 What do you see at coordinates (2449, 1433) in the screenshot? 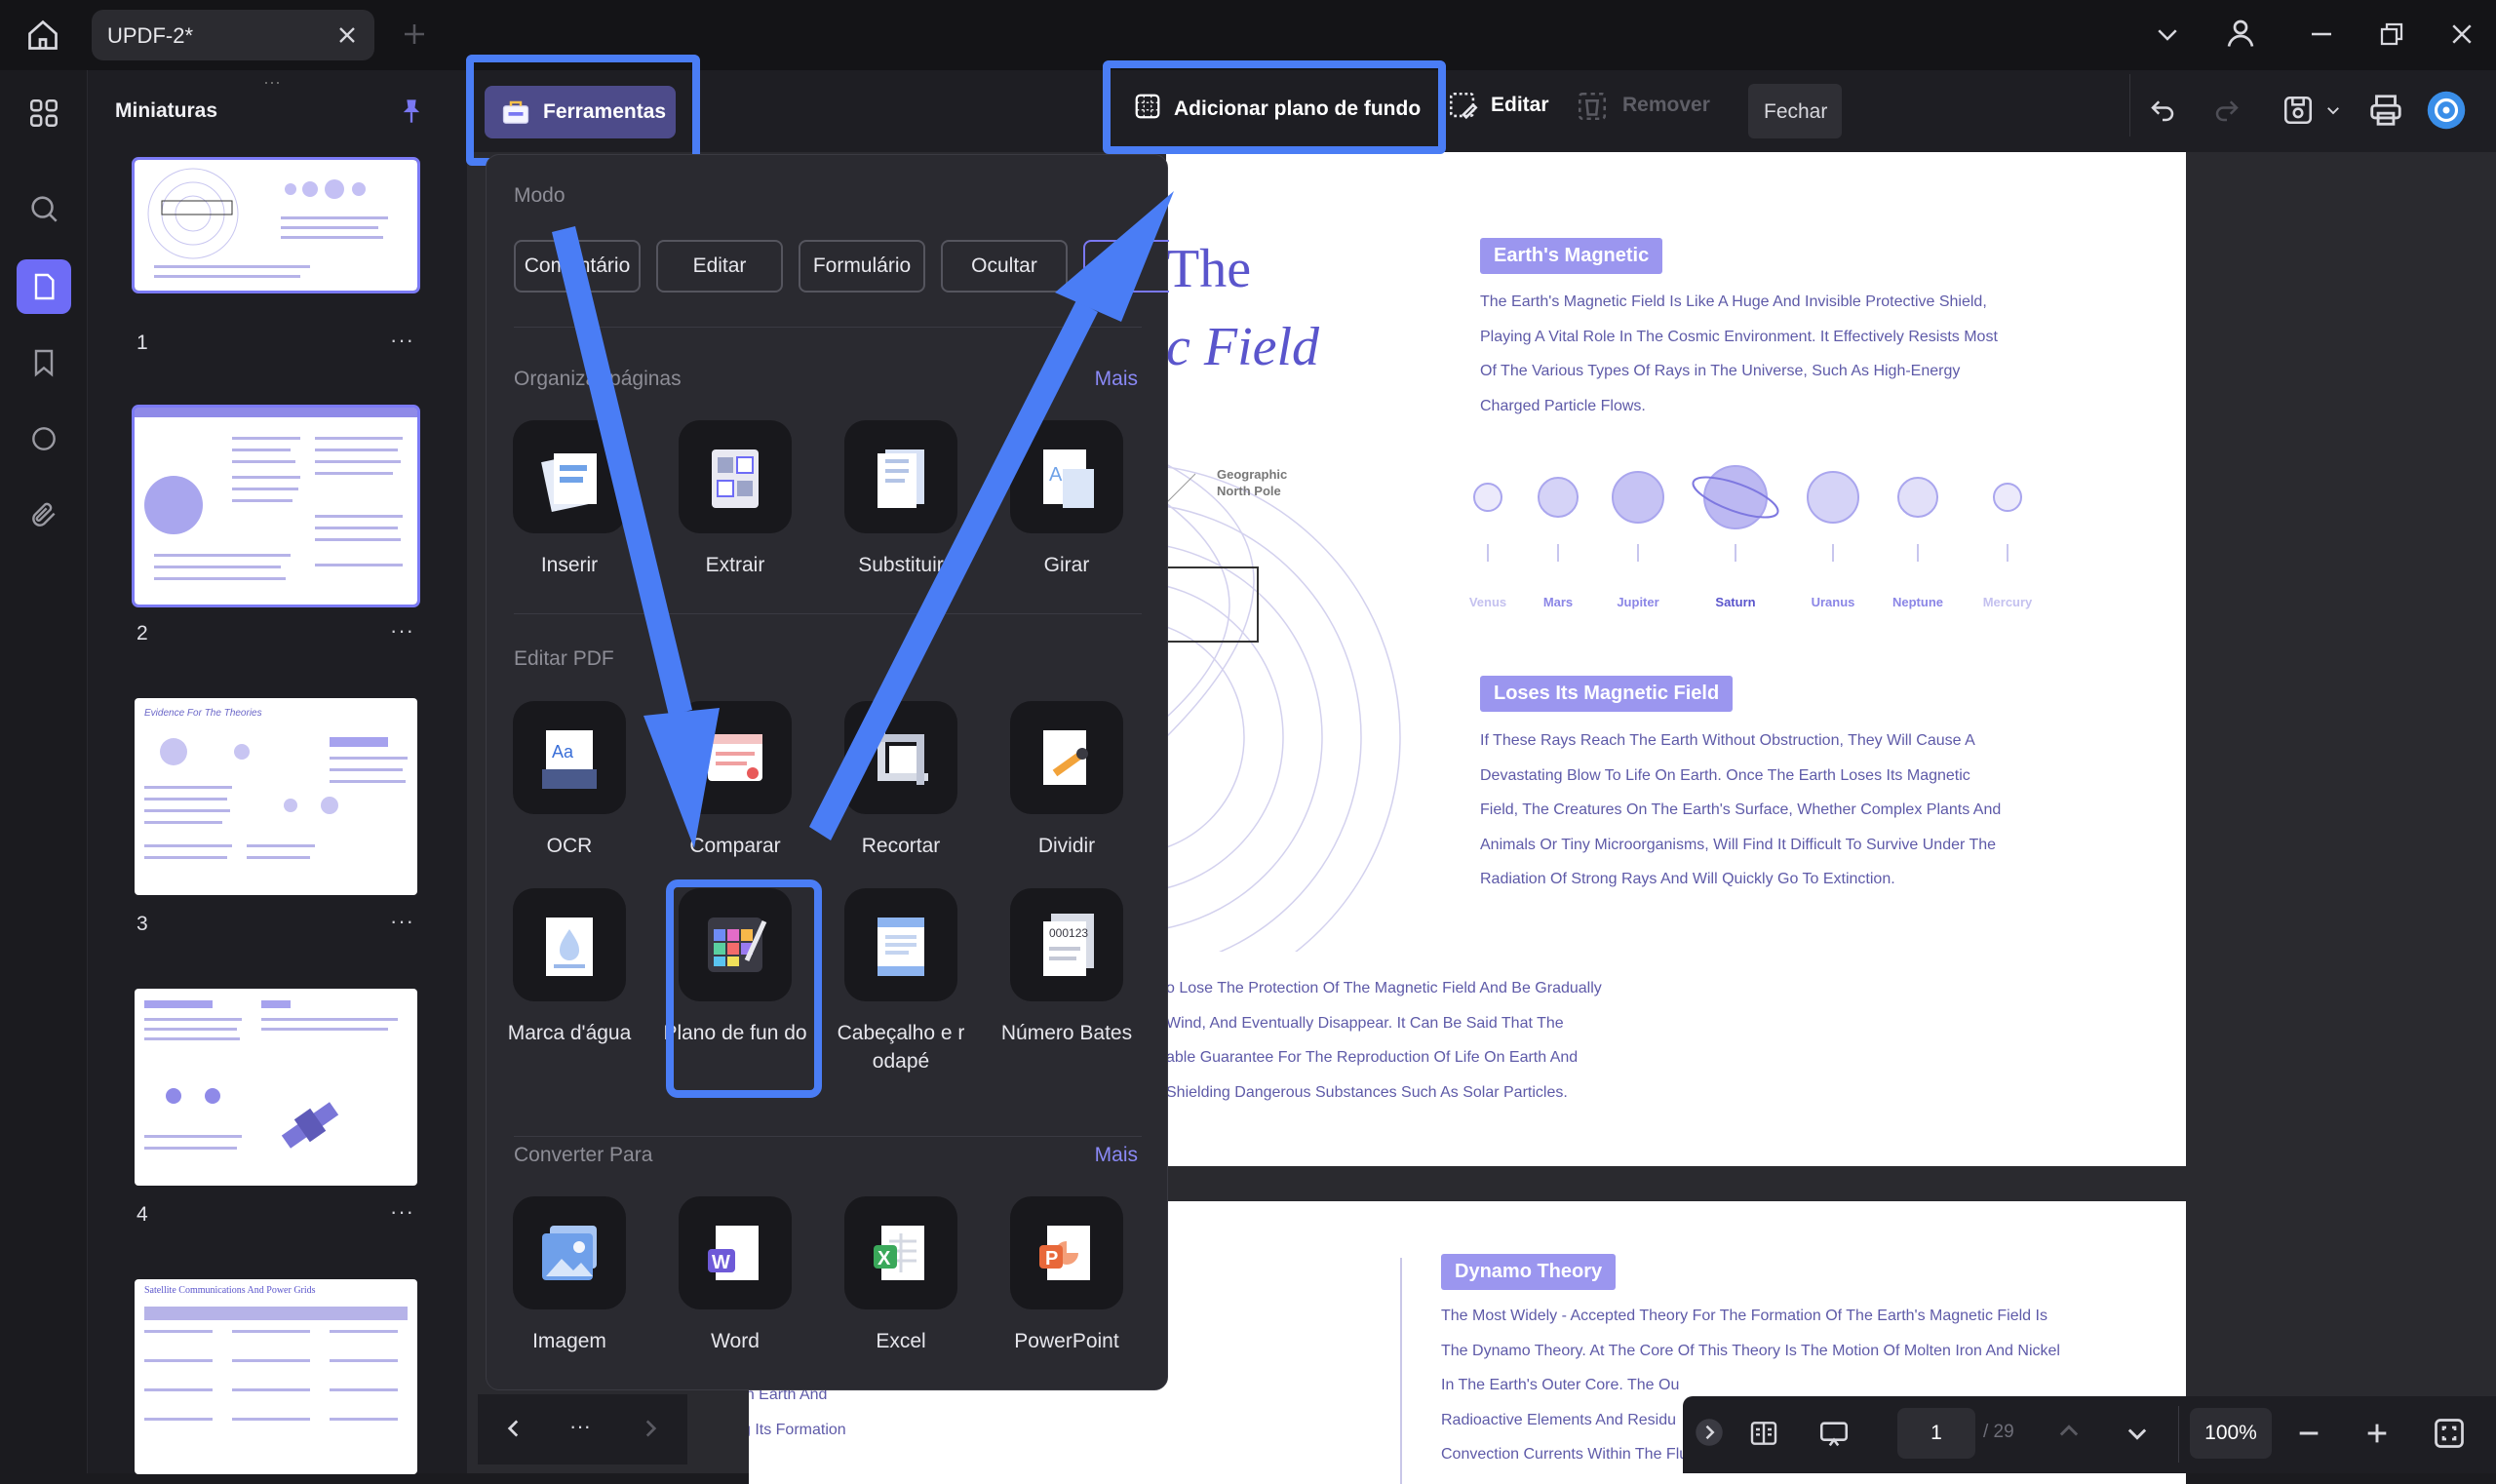
I see `fit-page-icon` at bounding box center [2449, 1433].